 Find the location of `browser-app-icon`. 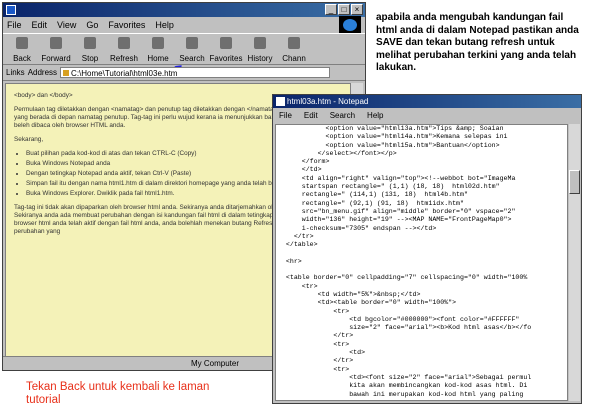

browser-app-icon is located at coordinates (11, 10).